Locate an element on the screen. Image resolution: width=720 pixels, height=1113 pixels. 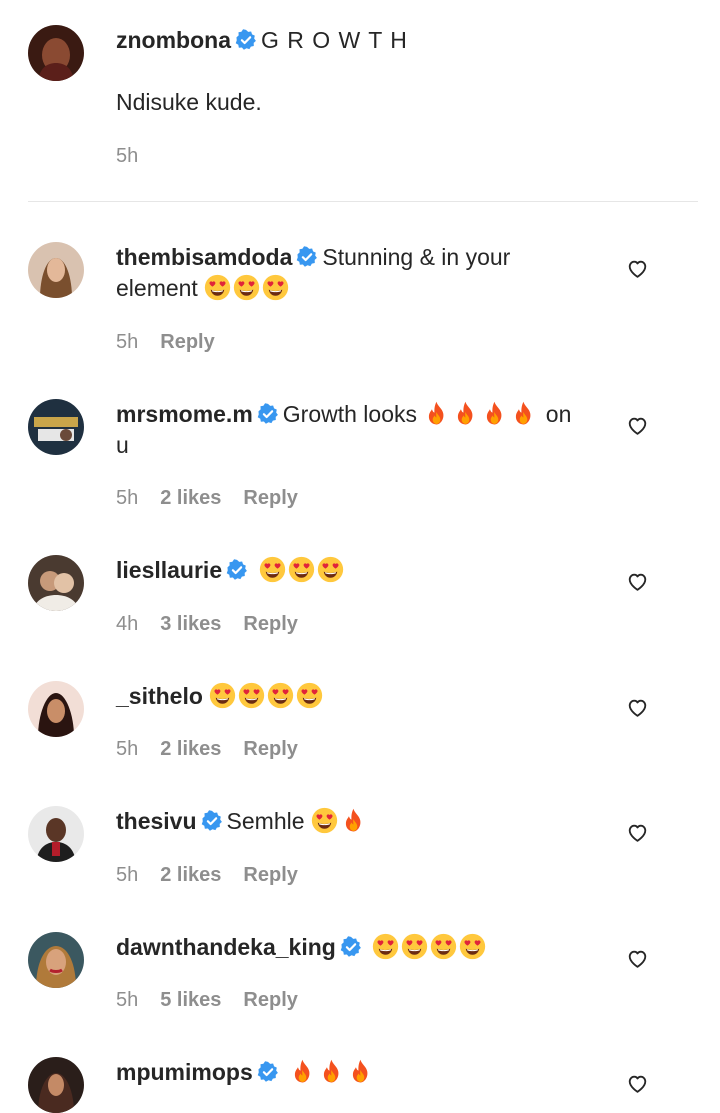
username: znombona is located at coordinates (173, 40).